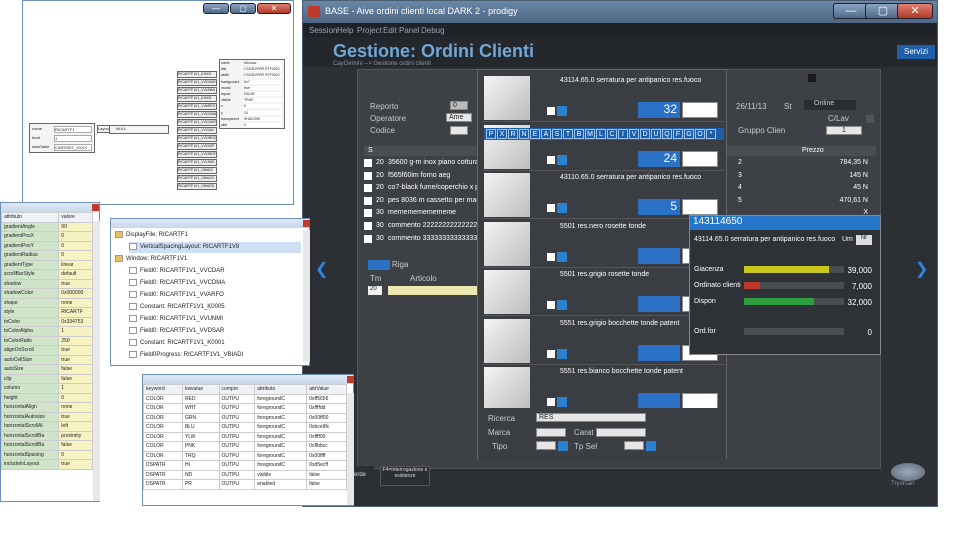 This screenshot has height=540, width=960. What do you see at coordinates (46, 388) in the screenshot?
I see `table-row: column 1` at bounding box center [46, 388].